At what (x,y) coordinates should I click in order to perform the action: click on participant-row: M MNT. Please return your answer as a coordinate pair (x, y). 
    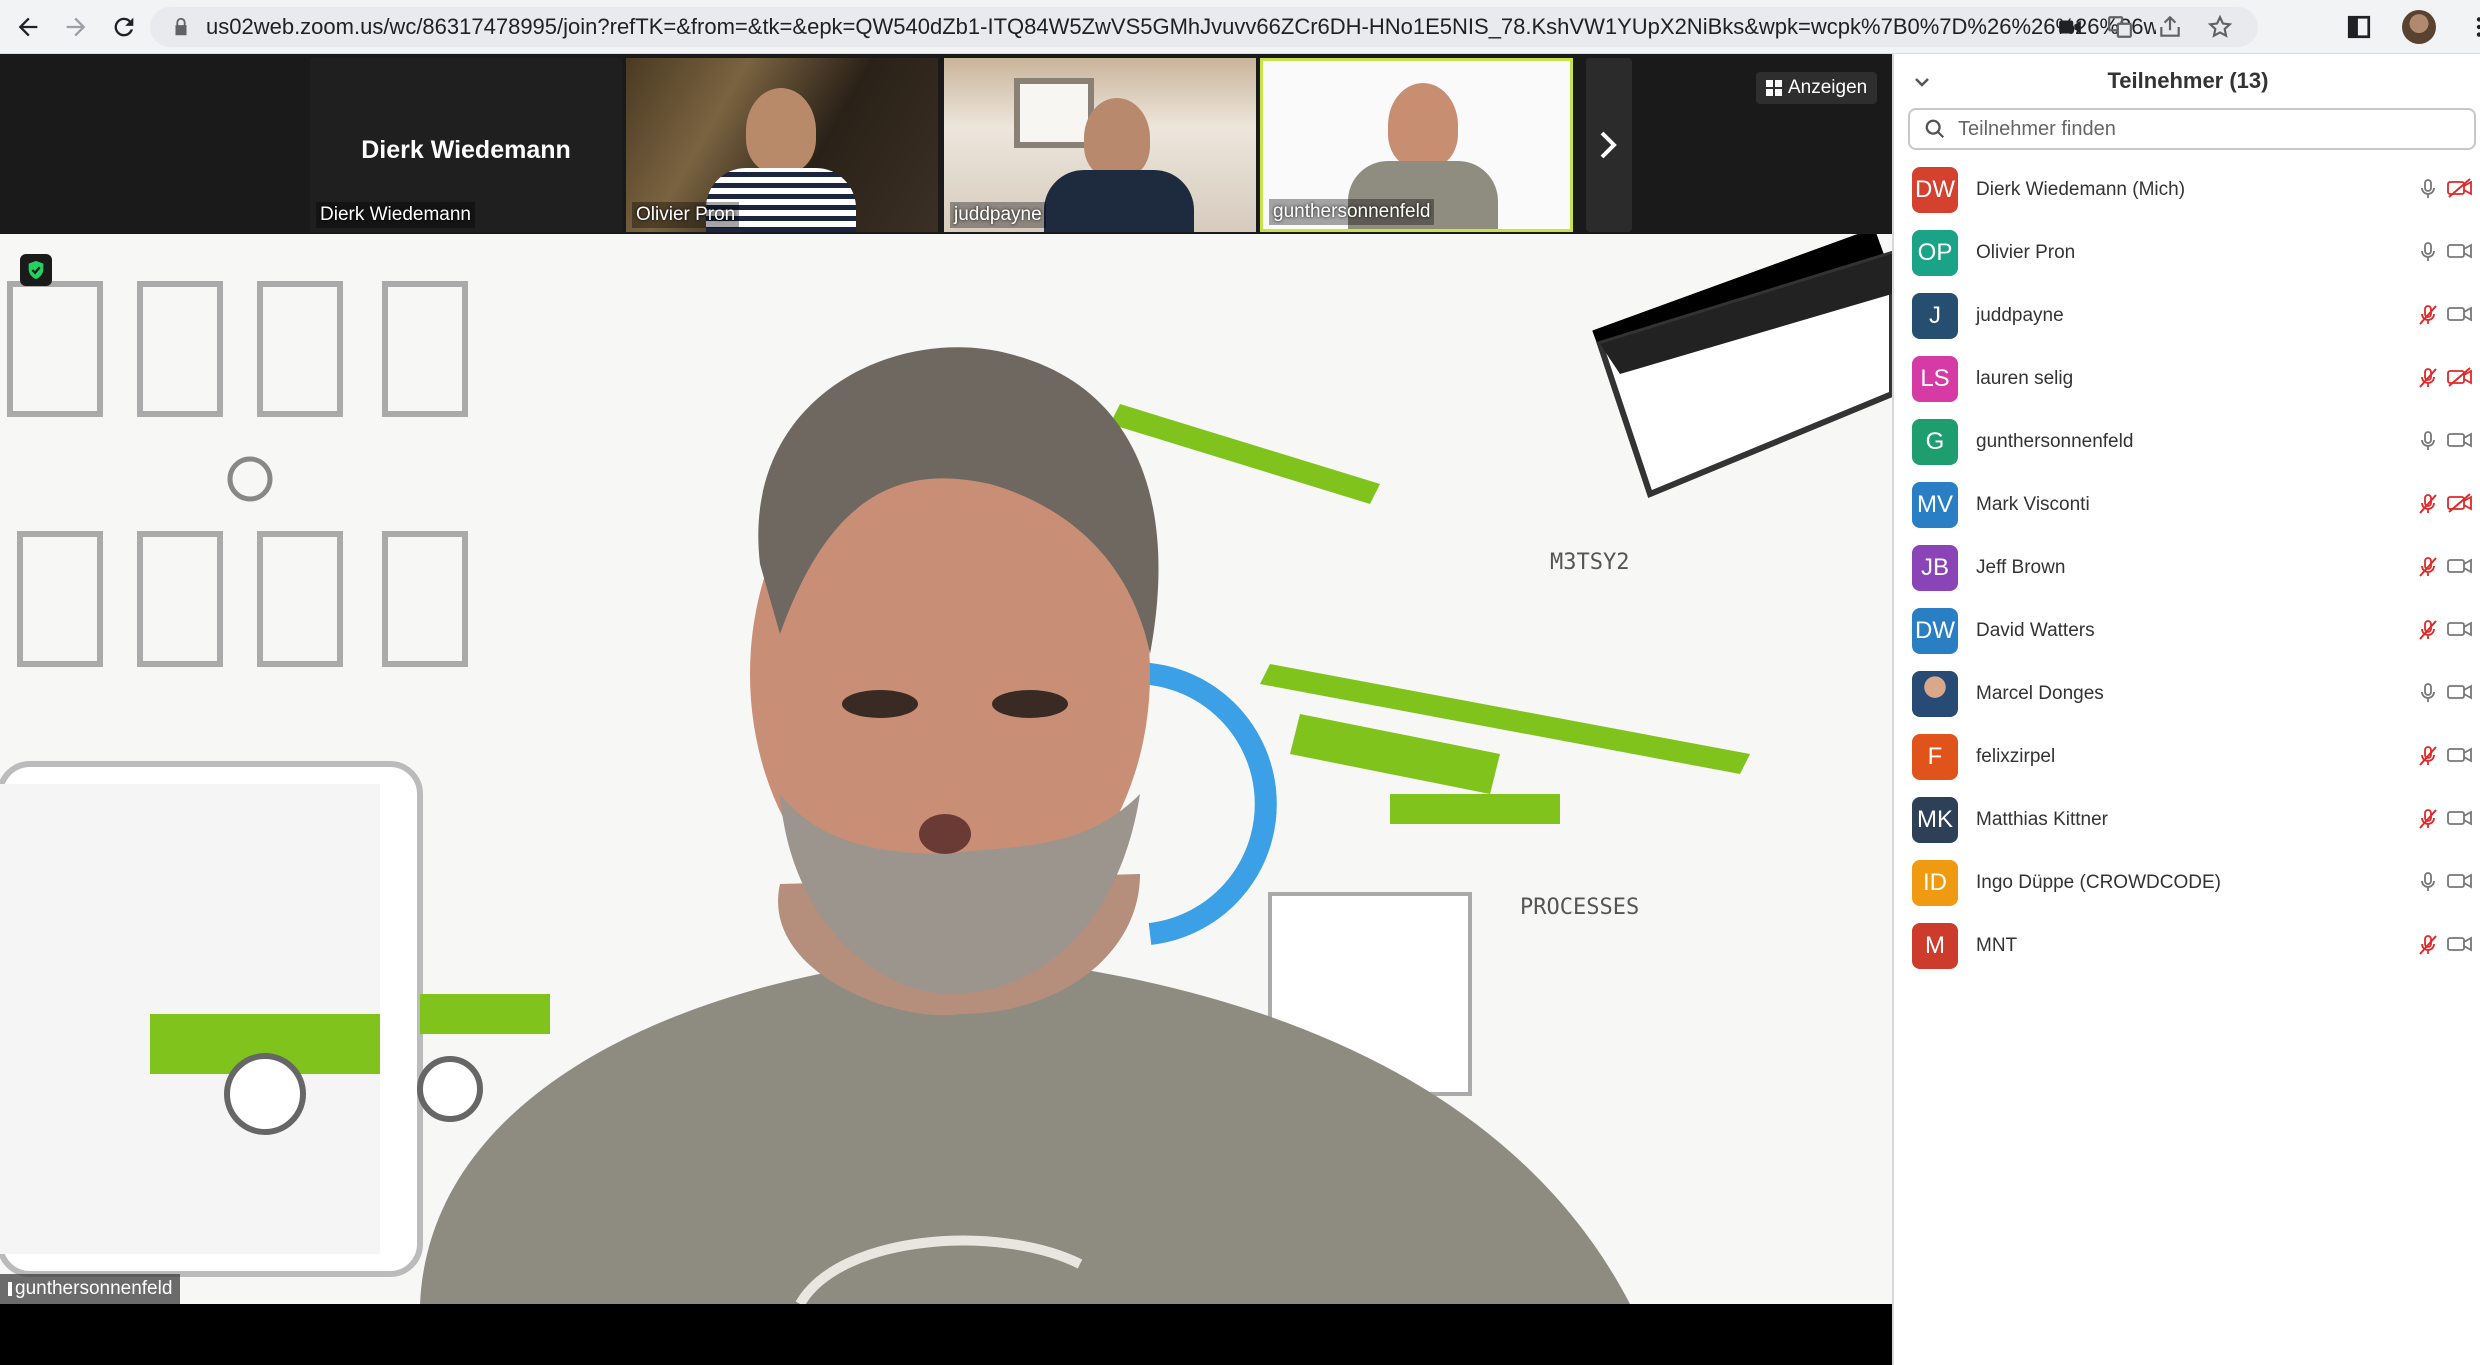
    Looking at the image, I should click on (2187, 945).